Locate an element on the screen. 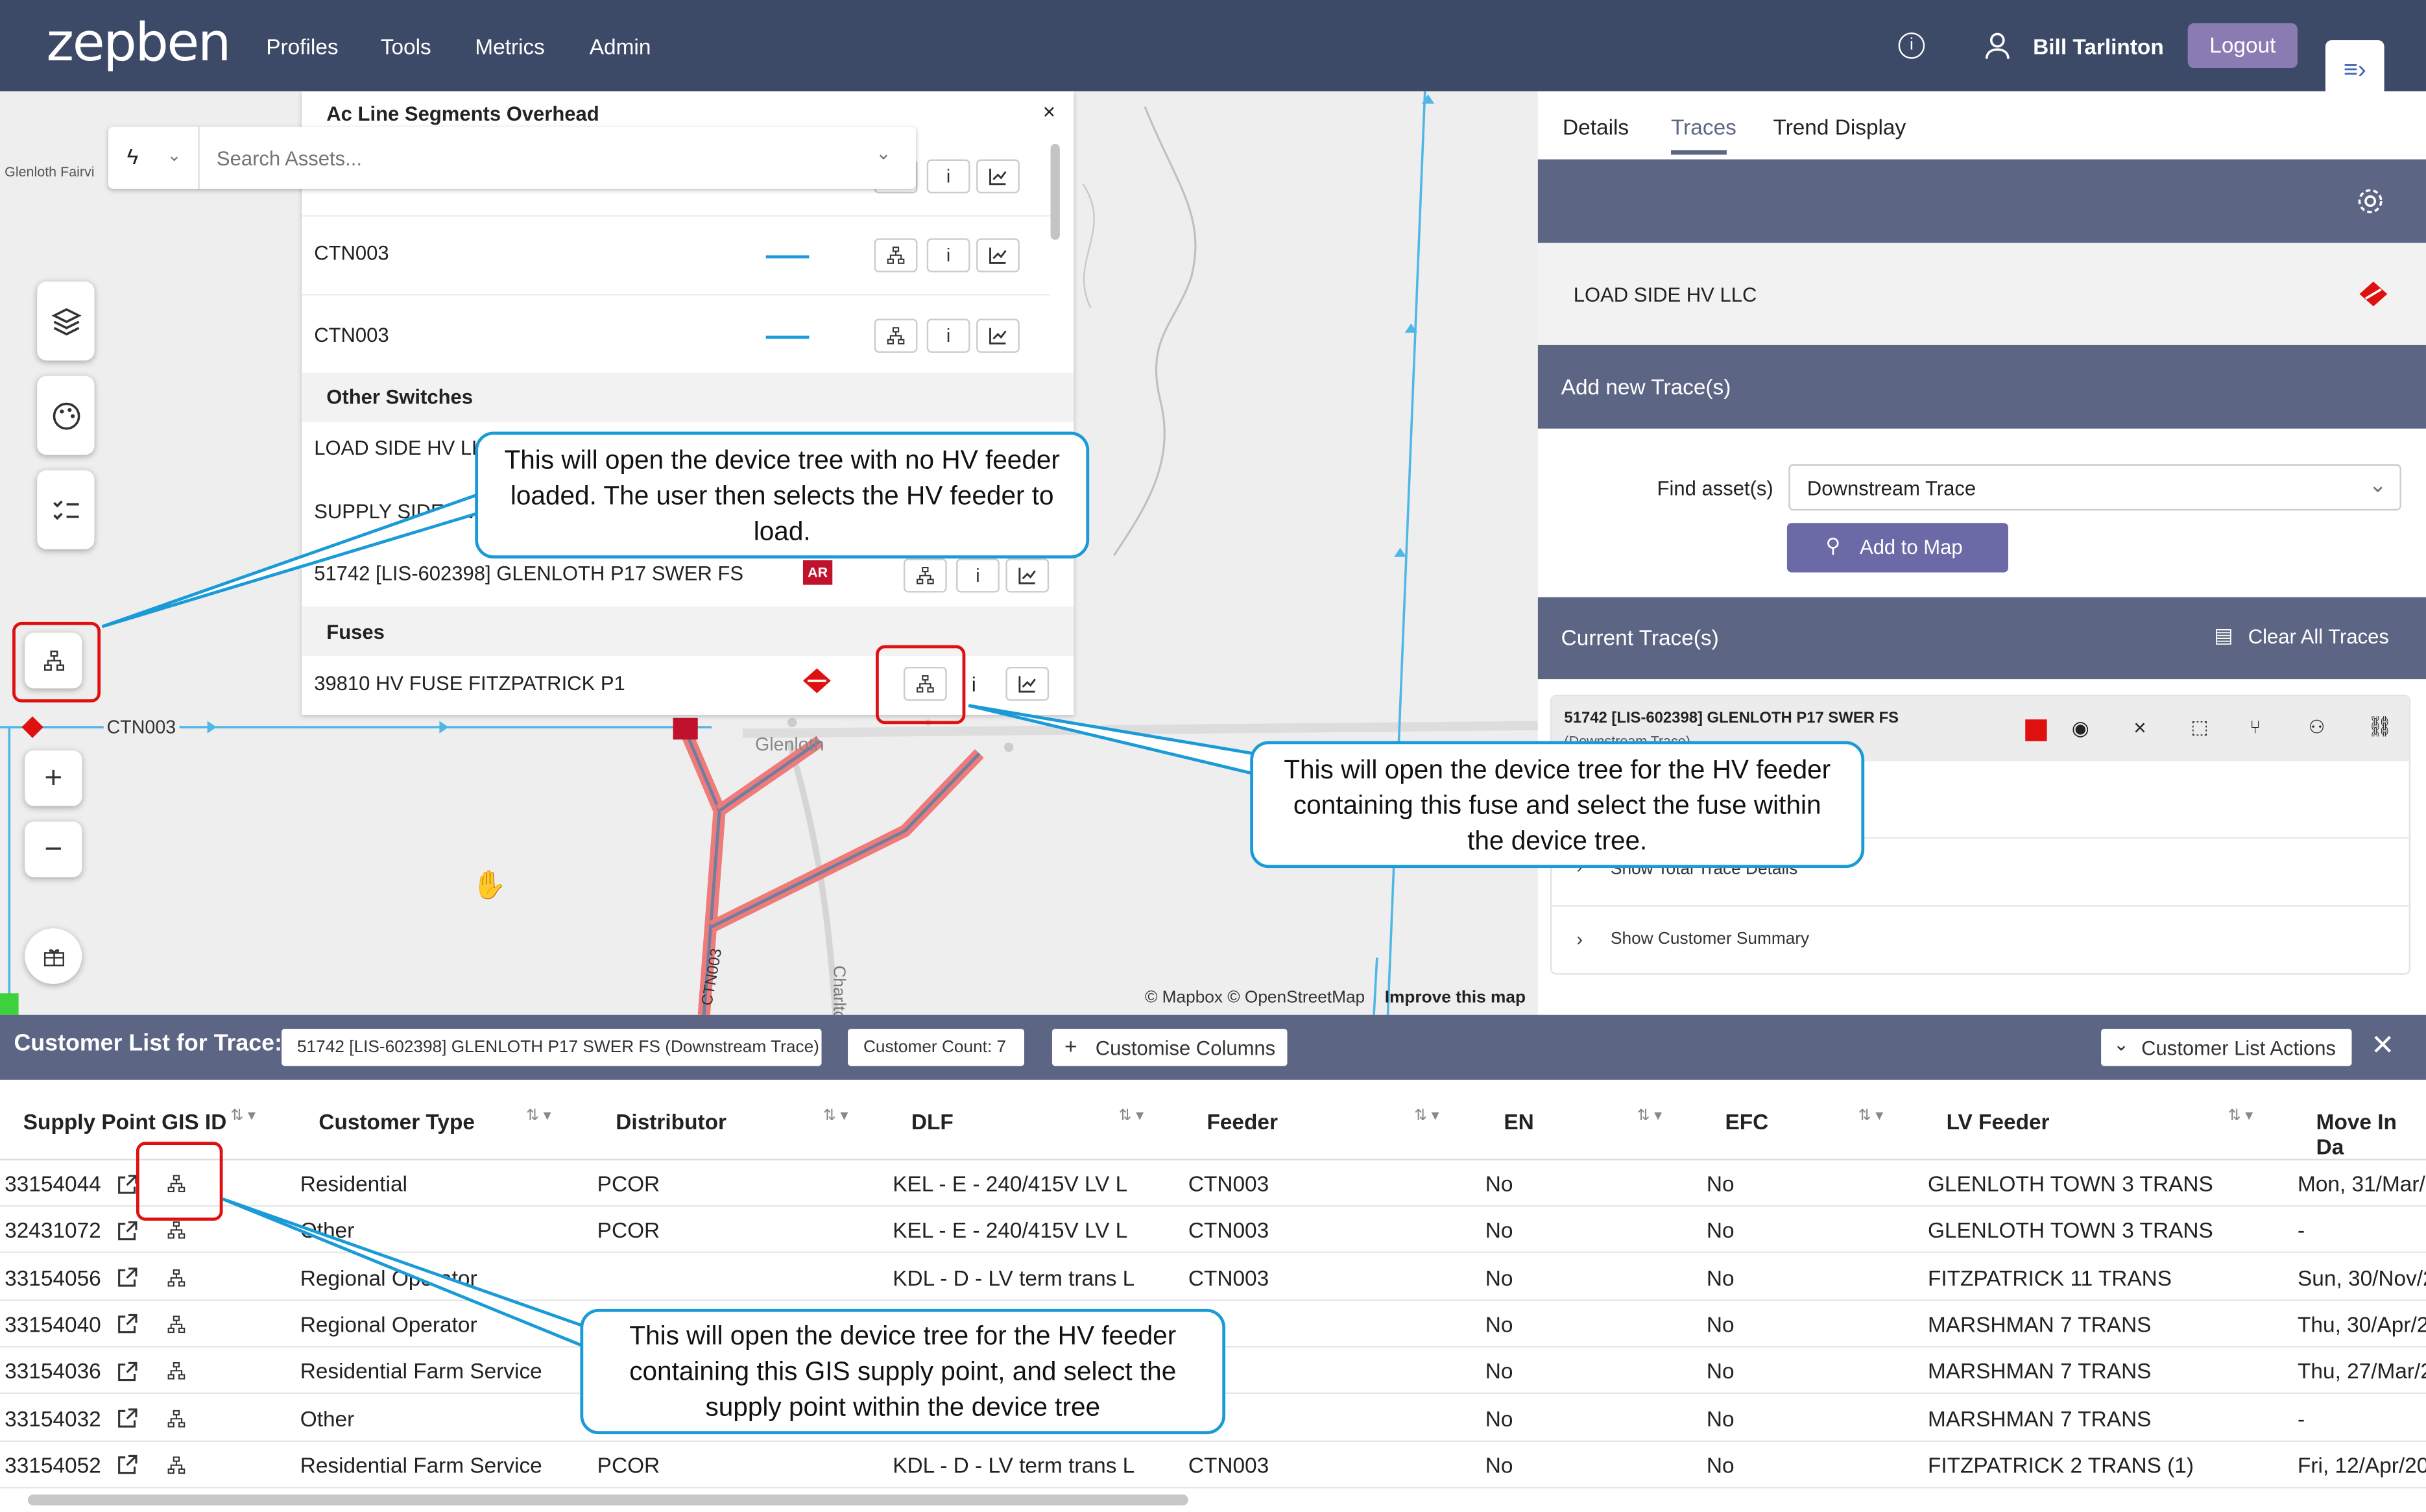  fuse-row-name: 39810 HV FUSE FITZPATRICK P1 is located at coordinates (470, 683).